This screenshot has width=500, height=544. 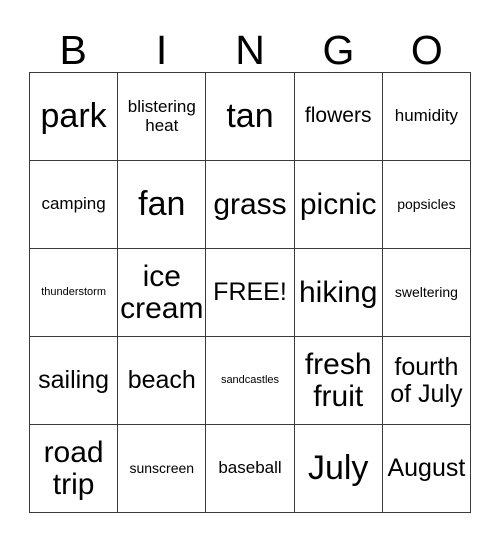 I want to click on bingo-cell: sweltering, so click(x=426, y=293).